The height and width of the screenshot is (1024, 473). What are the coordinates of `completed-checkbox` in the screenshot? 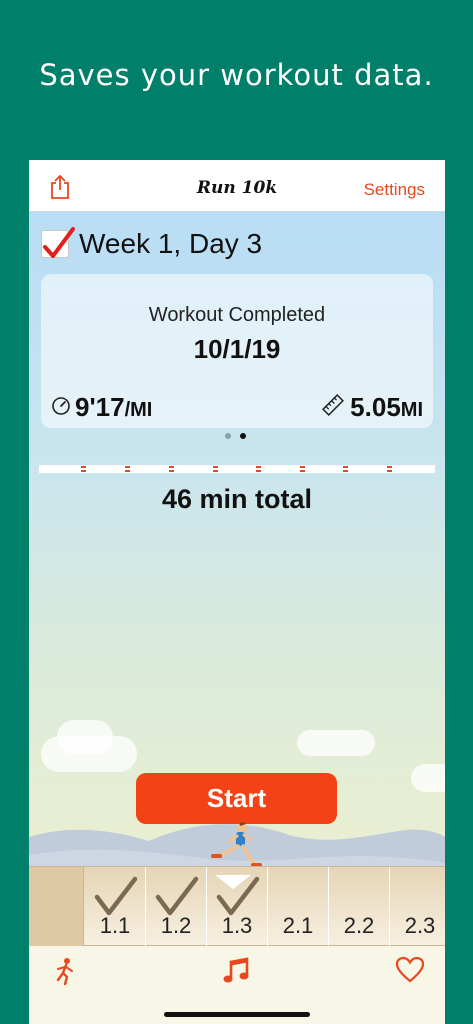 It's located at (58, 242).